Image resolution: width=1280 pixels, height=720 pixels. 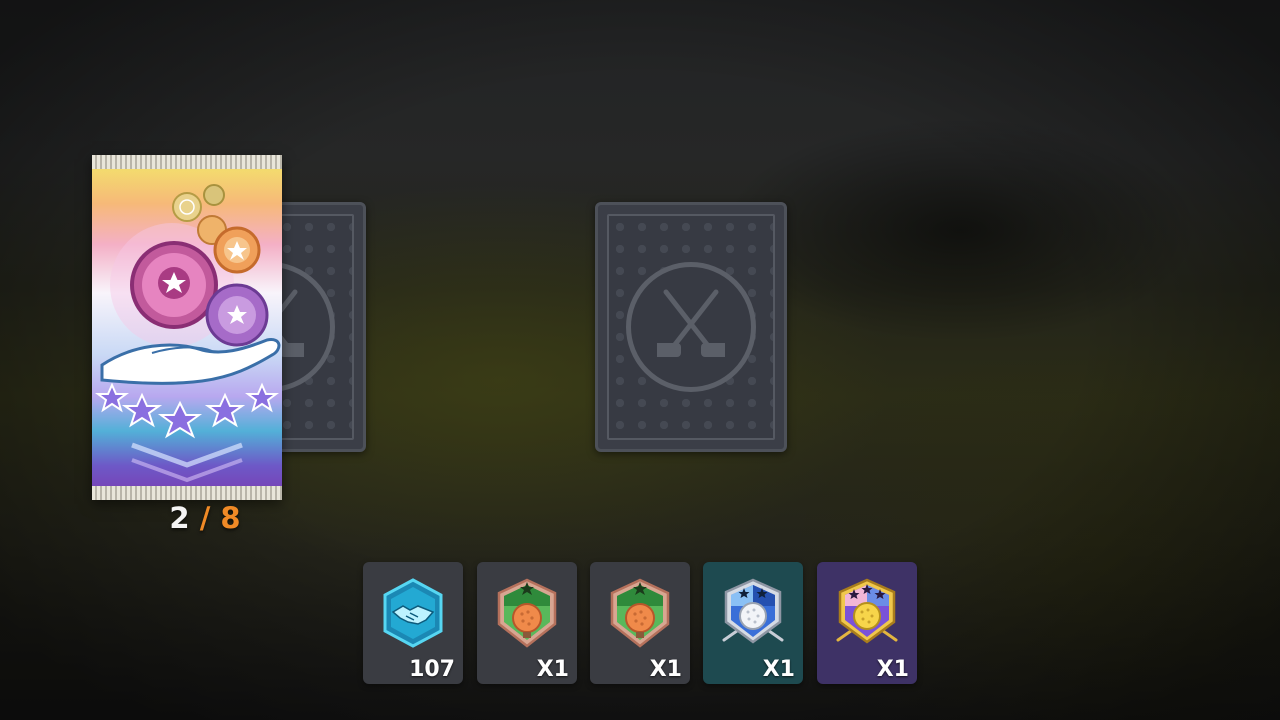 I want to click on pack-counter: 2 / 8, so click(x=205, y=518).